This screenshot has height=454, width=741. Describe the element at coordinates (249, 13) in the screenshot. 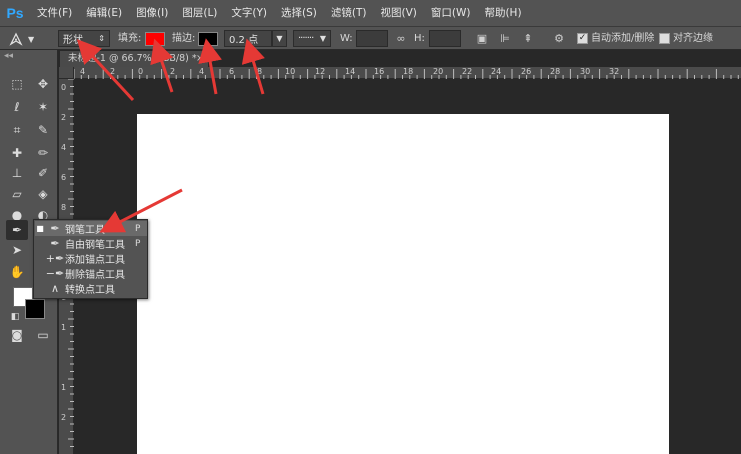

I see `menu-type: 文字(Y)` at that location.